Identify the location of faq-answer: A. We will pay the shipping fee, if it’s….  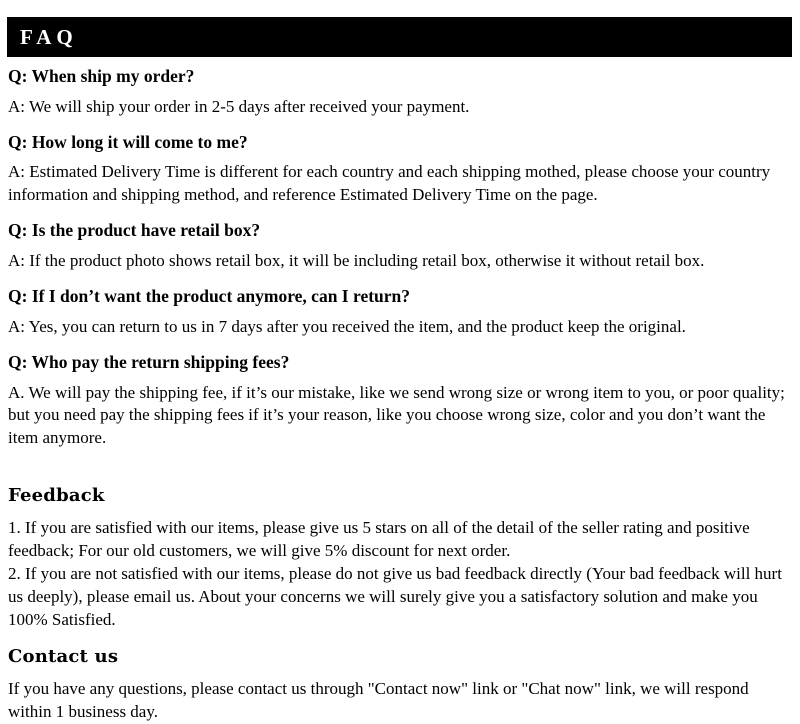
(396, 414).